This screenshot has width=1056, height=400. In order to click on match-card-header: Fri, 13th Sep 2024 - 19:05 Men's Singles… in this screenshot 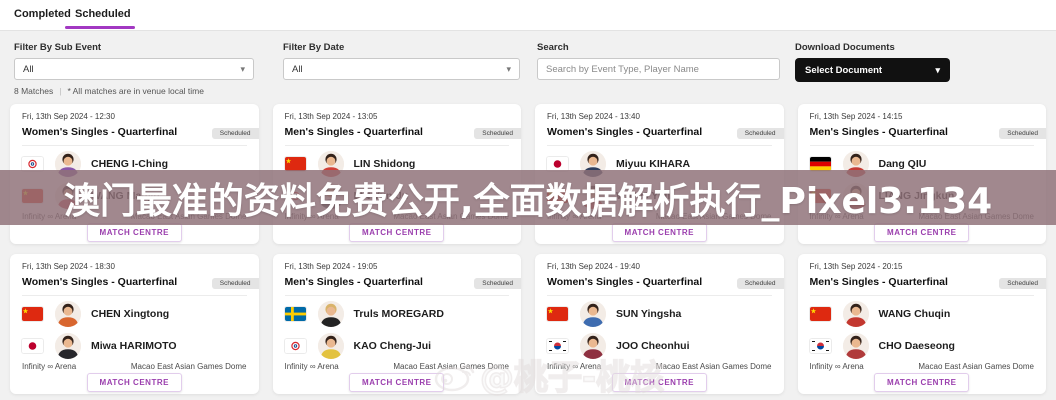, I will do `click(397, 275)`.